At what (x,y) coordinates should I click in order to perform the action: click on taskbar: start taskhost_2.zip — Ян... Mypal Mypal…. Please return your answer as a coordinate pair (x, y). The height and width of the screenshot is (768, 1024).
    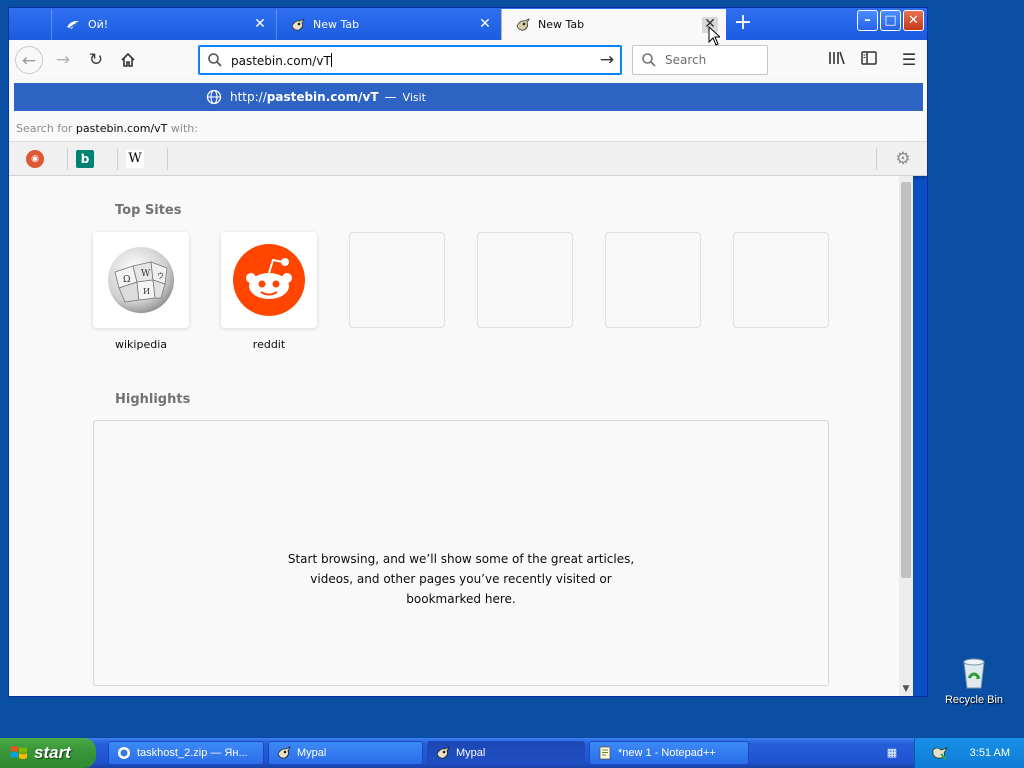
    Looking at the image, I should click on (512, 753).